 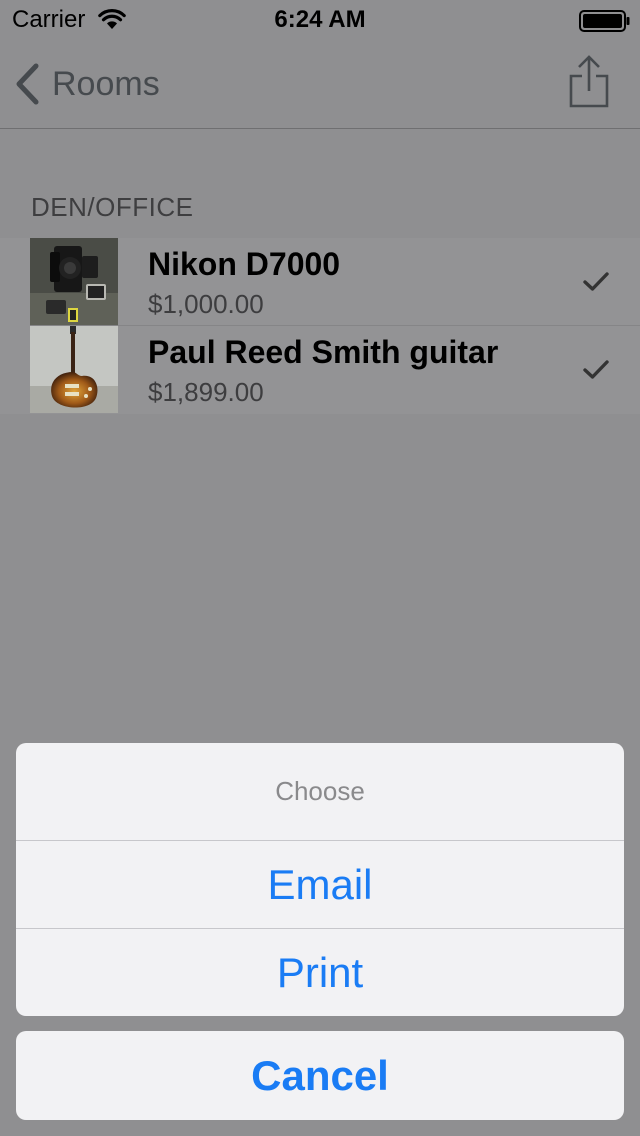 I want to click on table-row: Nikon D7000 $1,000.00, so click(x=320, y=282).